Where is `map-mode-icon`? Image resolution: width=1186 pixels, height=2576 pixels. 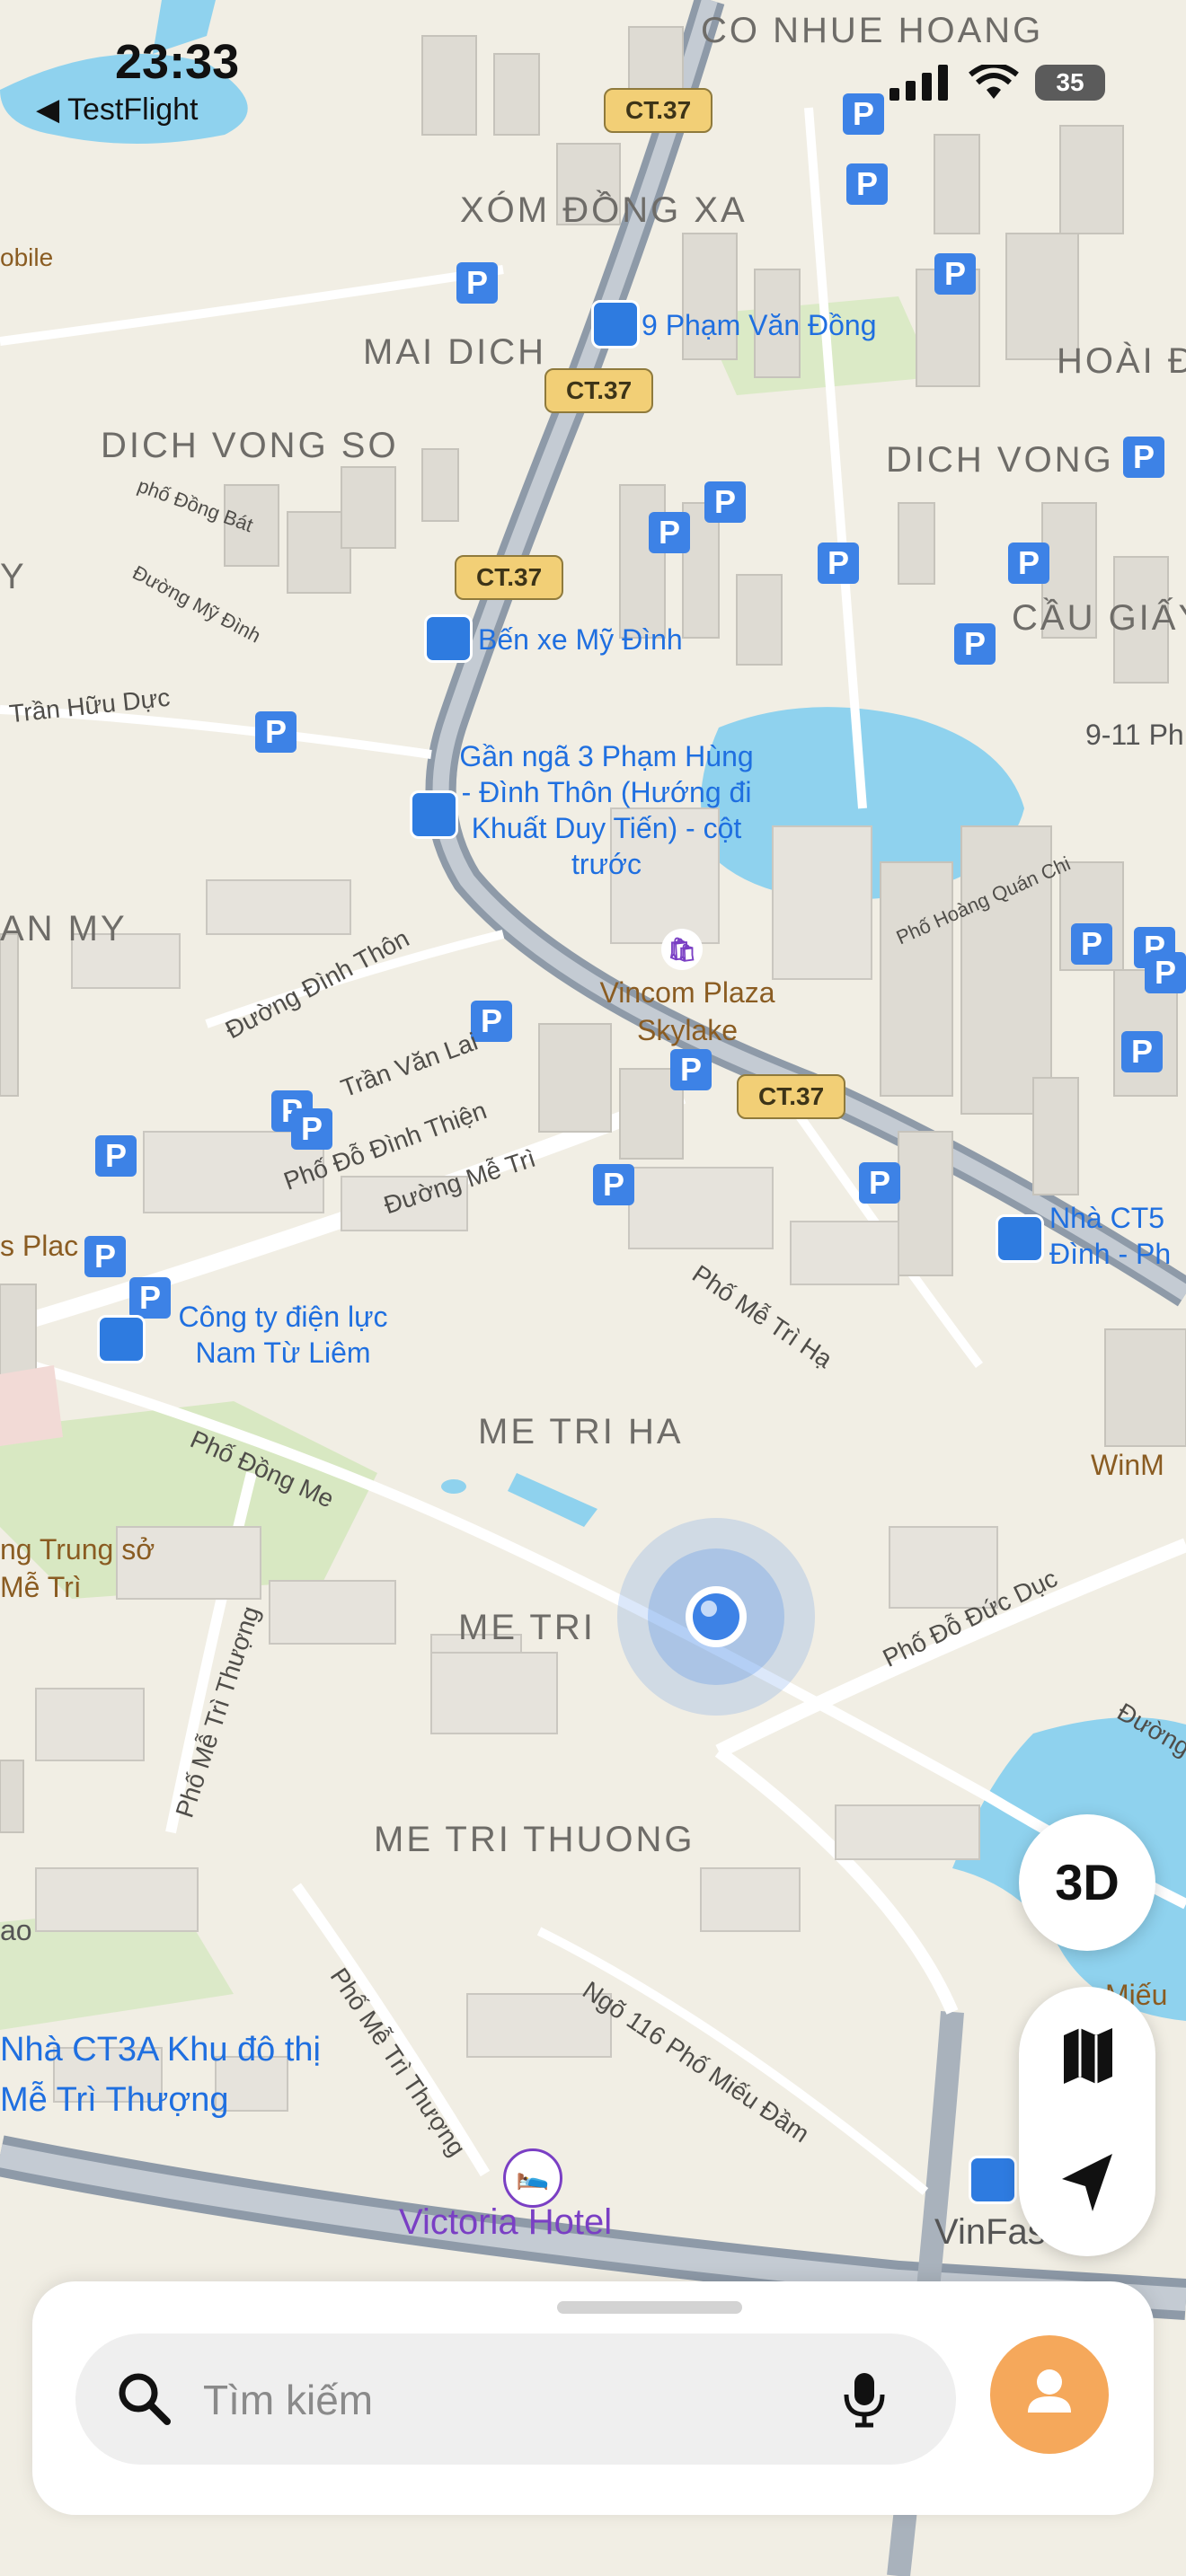 map-mode-icon is located at coordinates (1087, 2054).